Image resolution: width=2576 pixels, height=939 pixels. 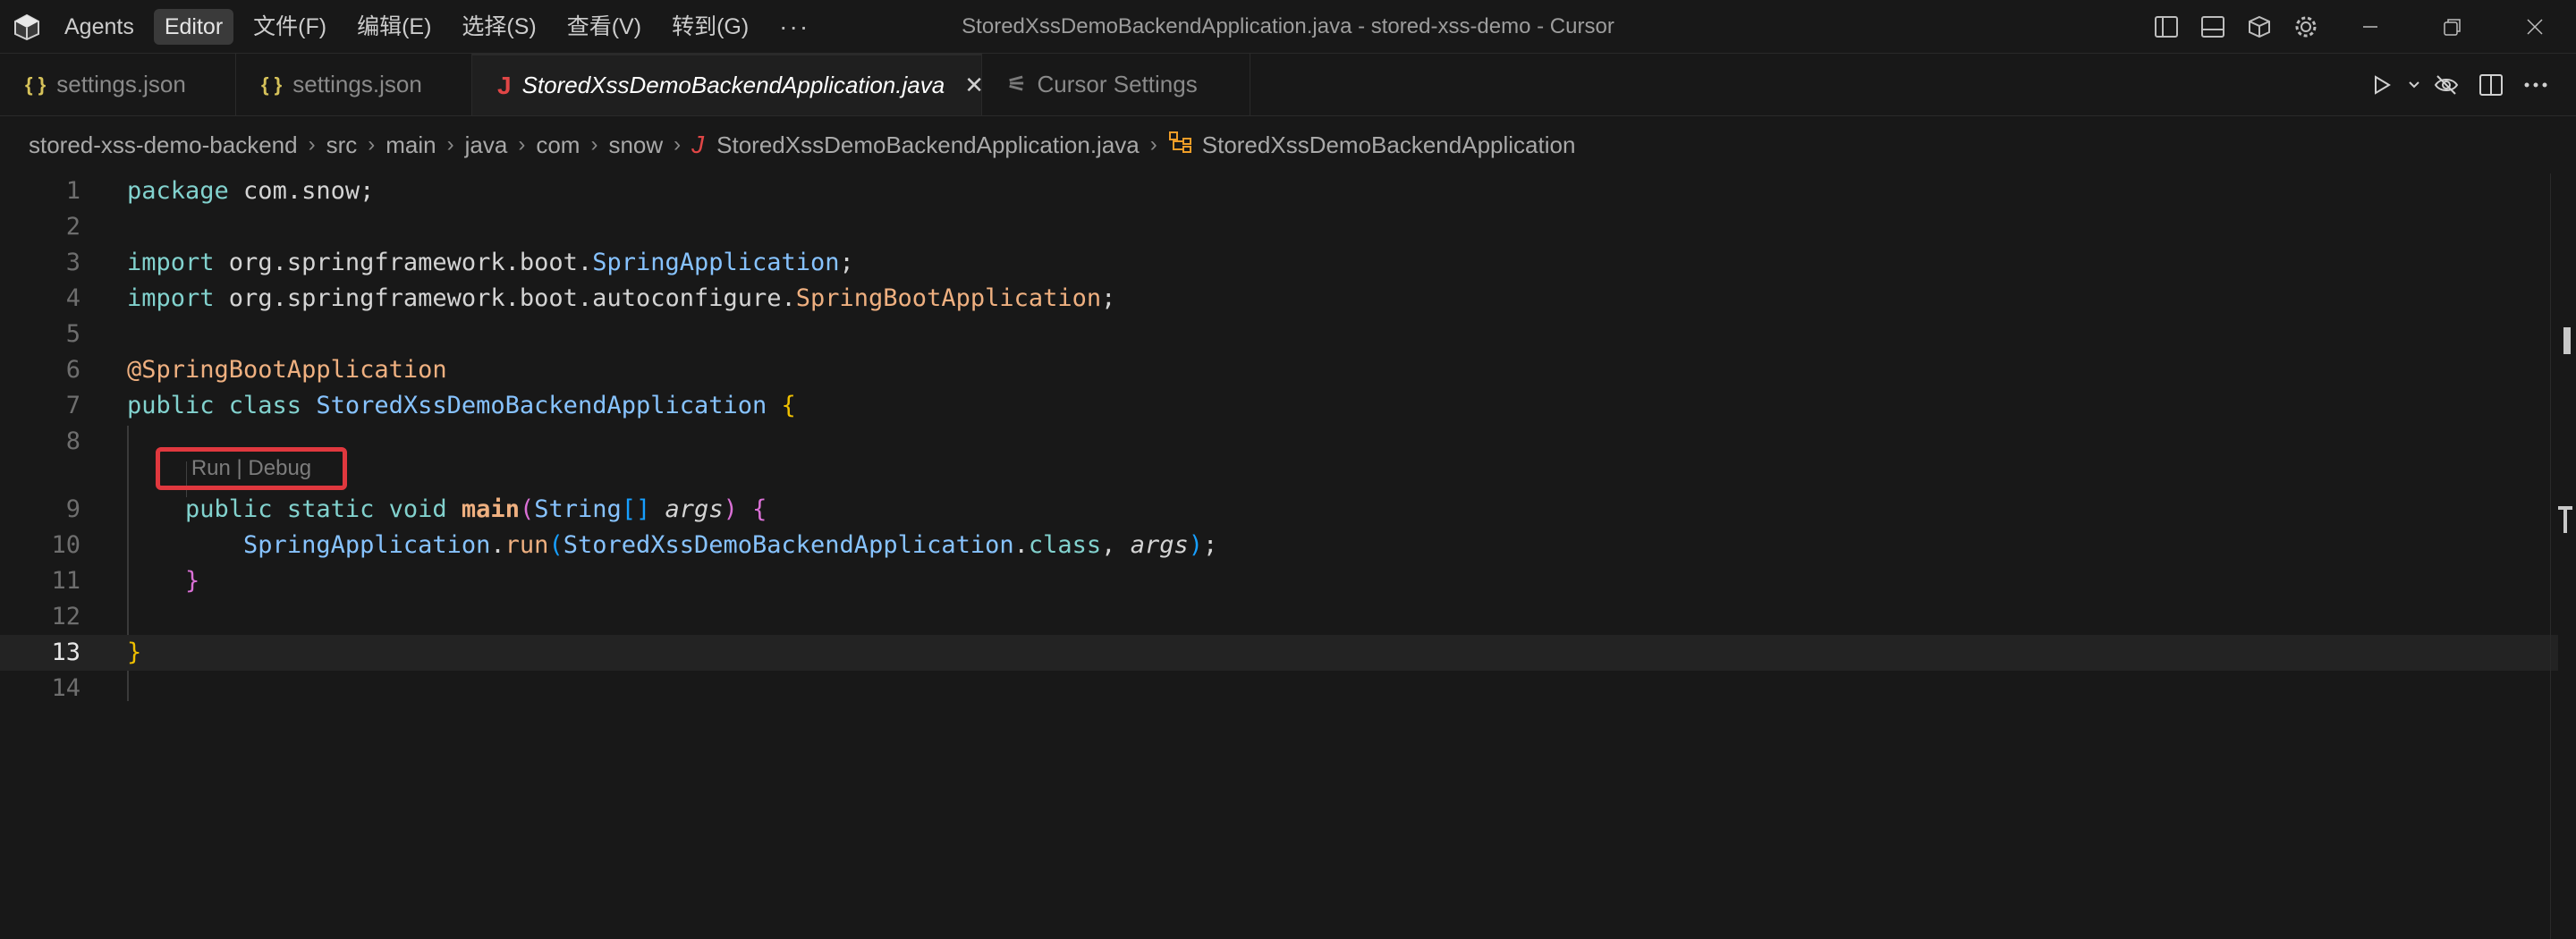 I want to click on parameter-token: args, so click(x=1159, y=545).